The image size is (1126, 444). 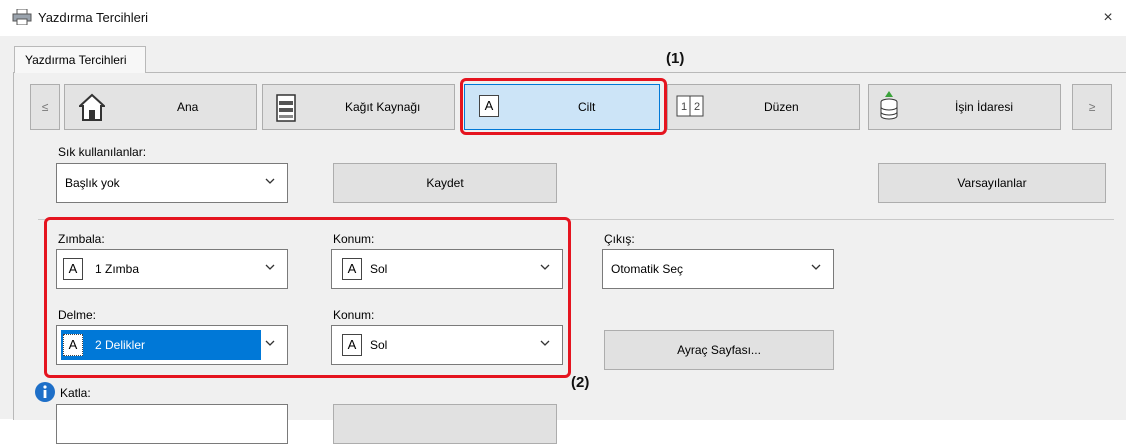 I want to click on fold-label: Katla:, so click(x=75, y=393).